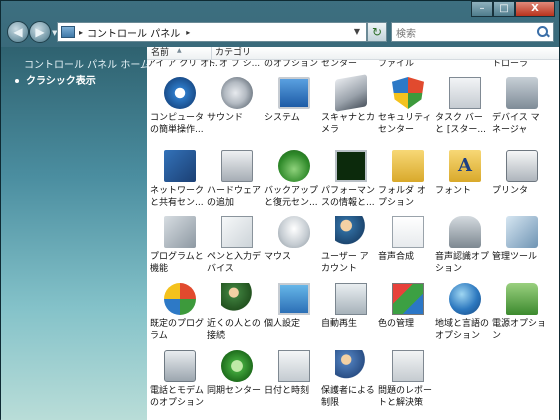  Describe the element at coordinates (180, 251) in the screenshot. I see `control-panel-item: プログラムと 機能` at that location.